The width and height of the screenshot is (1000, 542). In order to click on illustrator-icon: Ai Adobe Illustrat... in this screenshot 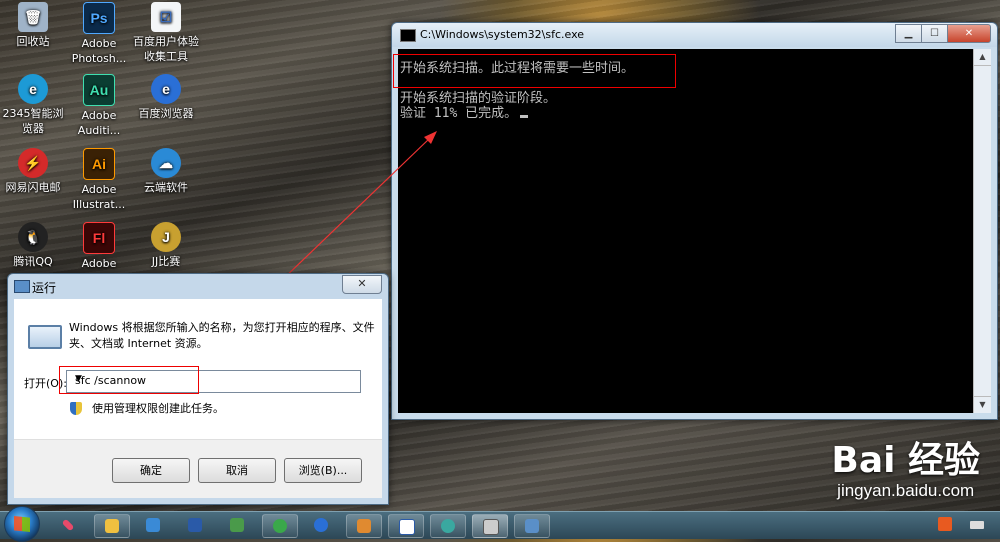, I will do `click(99, 180)`.